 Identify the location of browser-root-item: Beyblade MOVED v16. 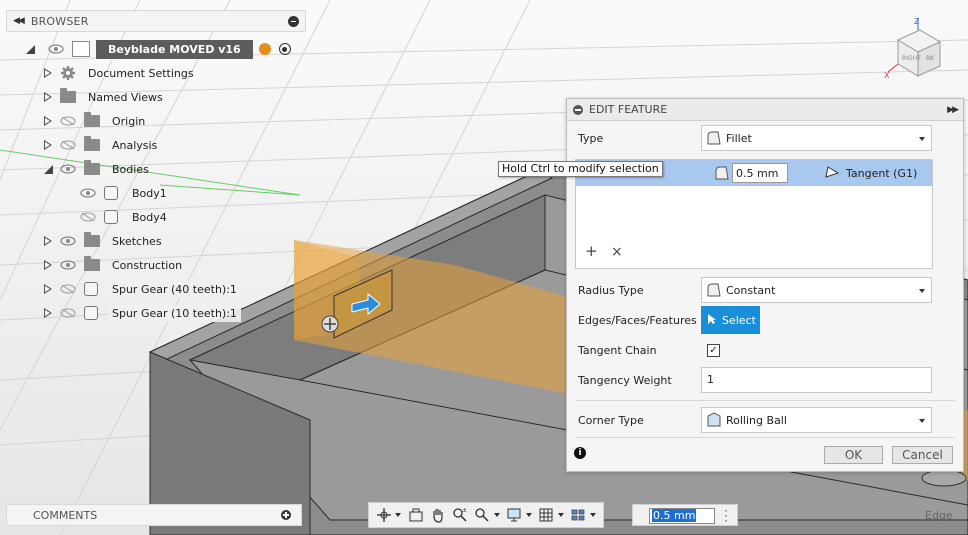
(157, 49).